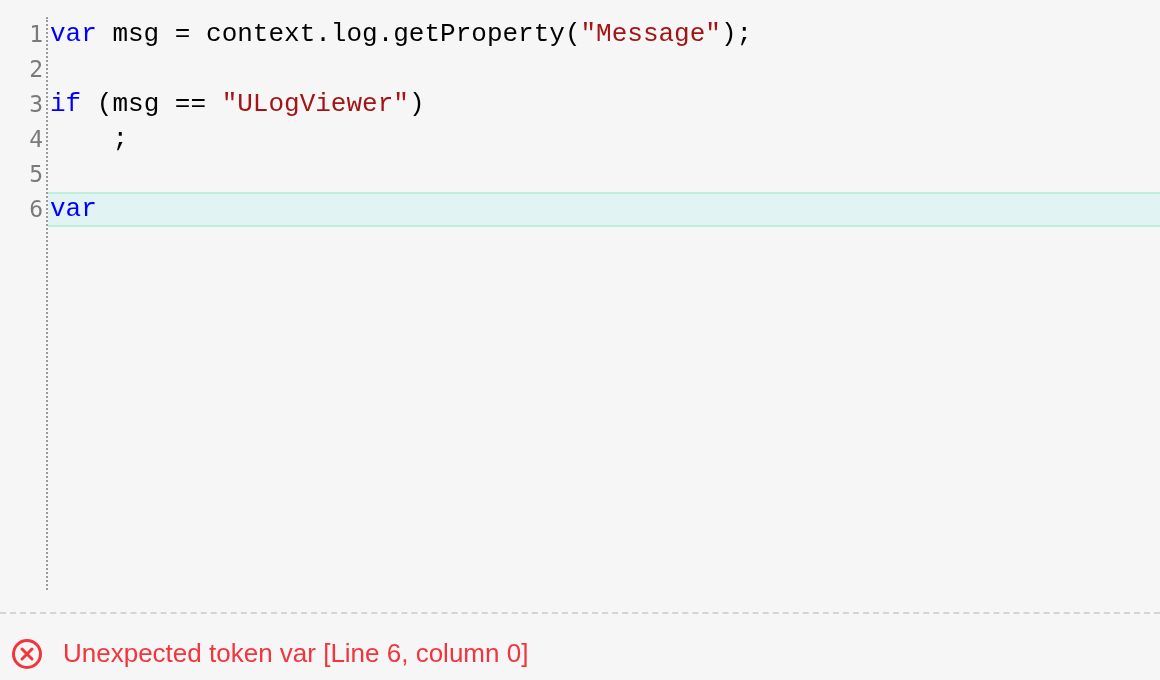 The width and height of the screenshot is (1160, 680). What do you see at coordinates (401, 34) in the screenshot?
I see `code-line: var msg = context.log.getProperty("Message");` at bounding box center [401, 34].